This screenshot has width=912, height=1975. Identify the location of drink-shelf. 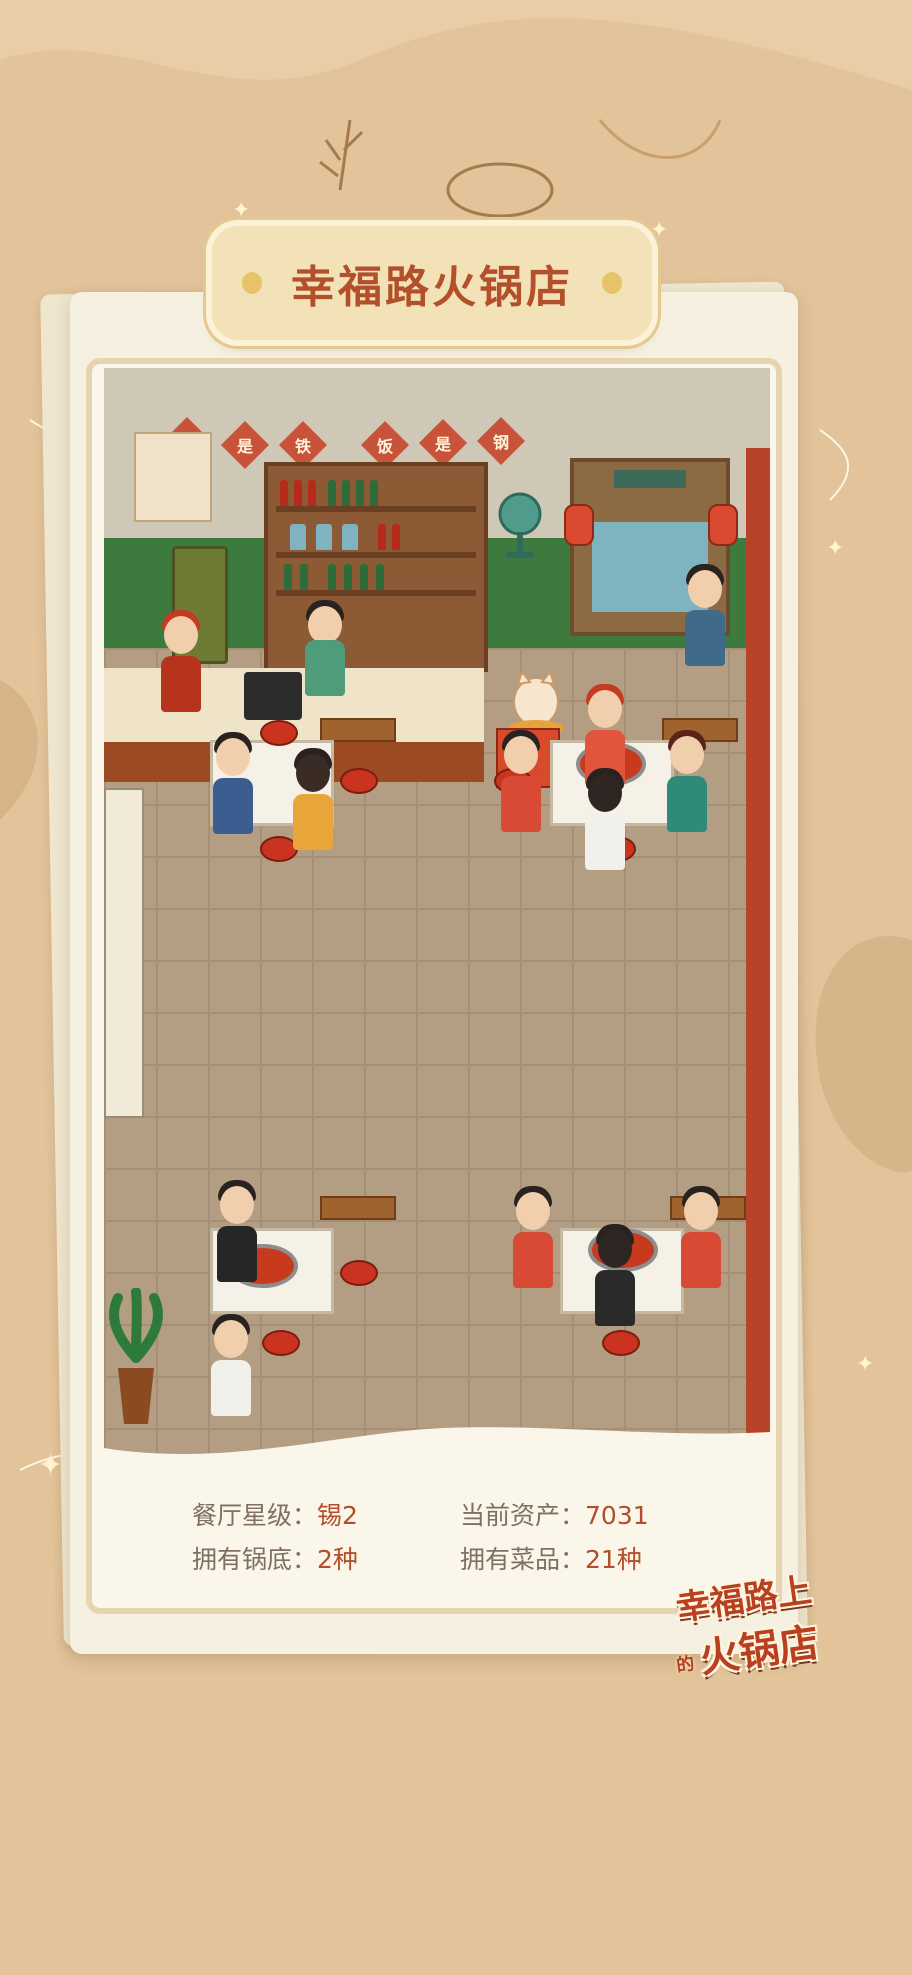
(376, 567).